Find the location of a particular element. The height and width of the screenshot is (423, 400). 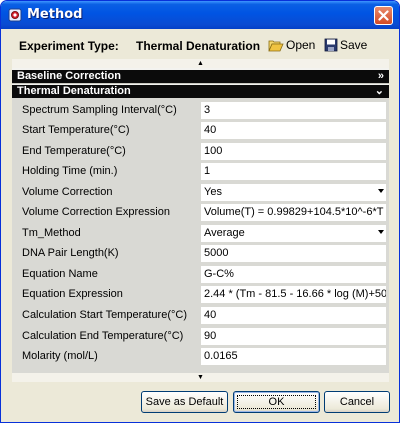

section-thermal-denaturation: Thermal Denaturation ⌄ is located at coordinates (200, 91).